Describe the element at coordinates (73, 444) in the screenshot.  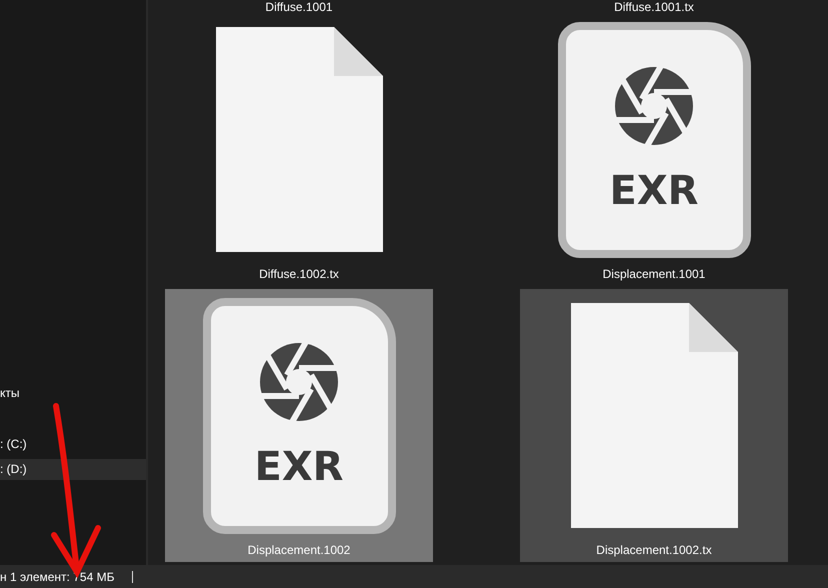
I see `sidebar-item: : (C:)` at that location.